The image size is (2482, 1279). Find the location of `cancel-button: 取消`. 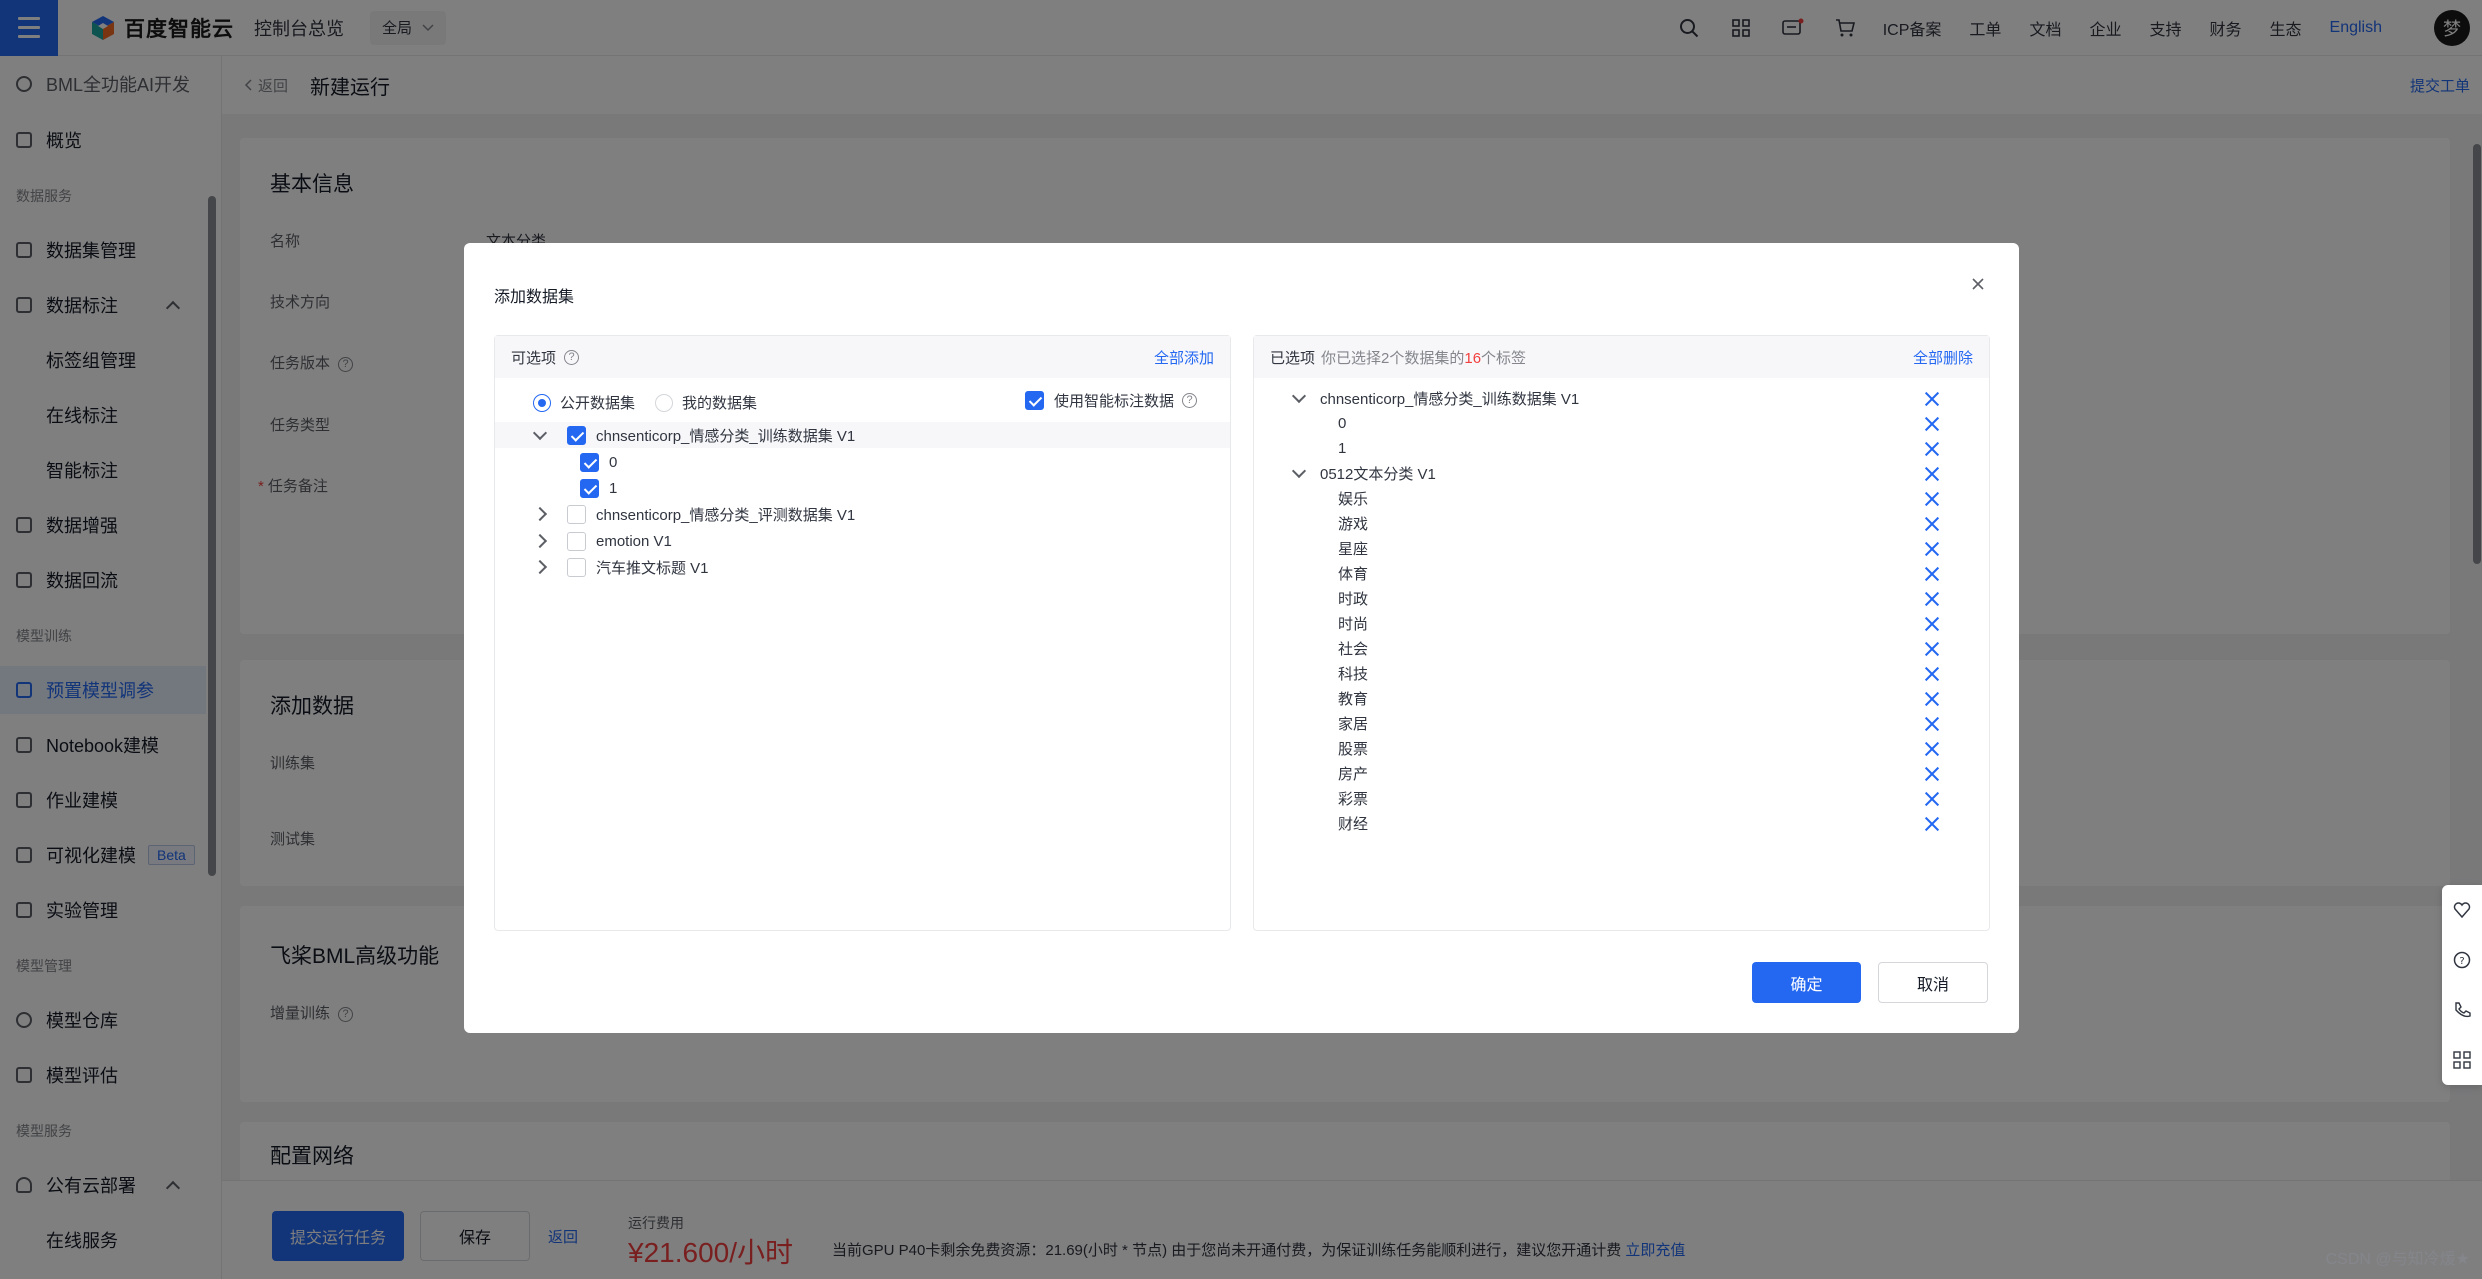

cancel-button: 取消 is located at coordinates (1933, 982).